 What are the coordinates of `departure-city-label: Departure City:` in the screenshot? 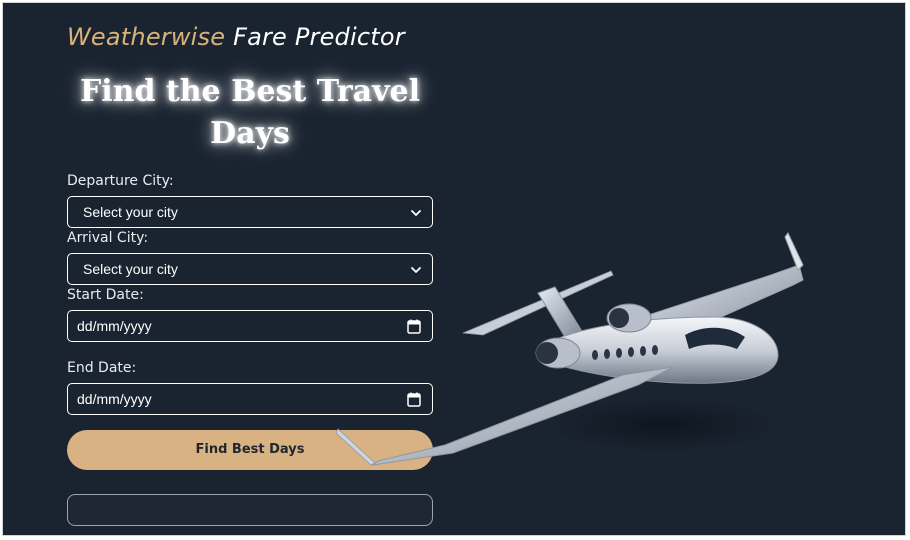 It's located at (120, 181).